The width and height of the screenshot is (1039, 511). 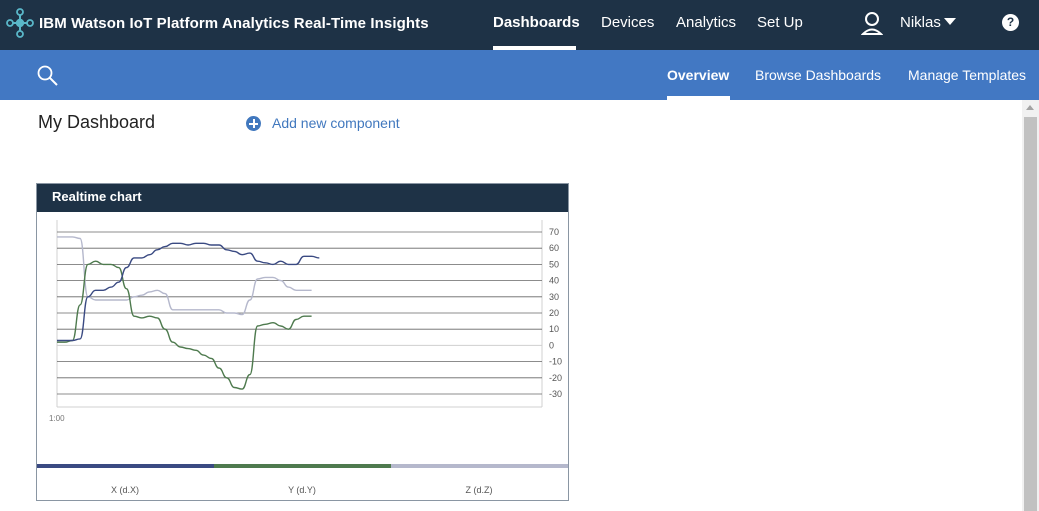 What do you see at coordinates (950, 21) in the screenshot?
I see `chevron-down-icon` at bounding box center [950, 21].